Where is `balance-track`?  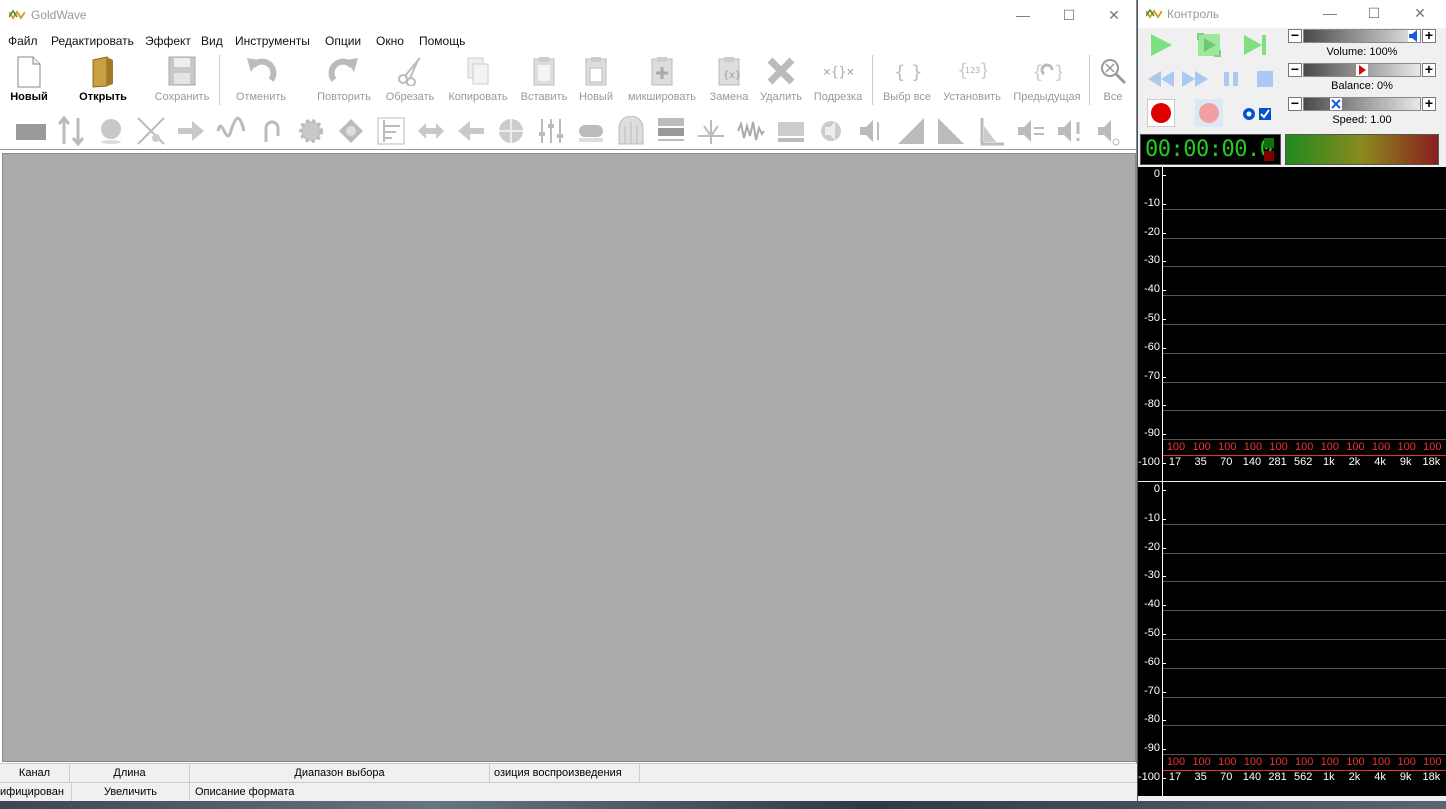
balance-track is located at coordinates (1362, 70).